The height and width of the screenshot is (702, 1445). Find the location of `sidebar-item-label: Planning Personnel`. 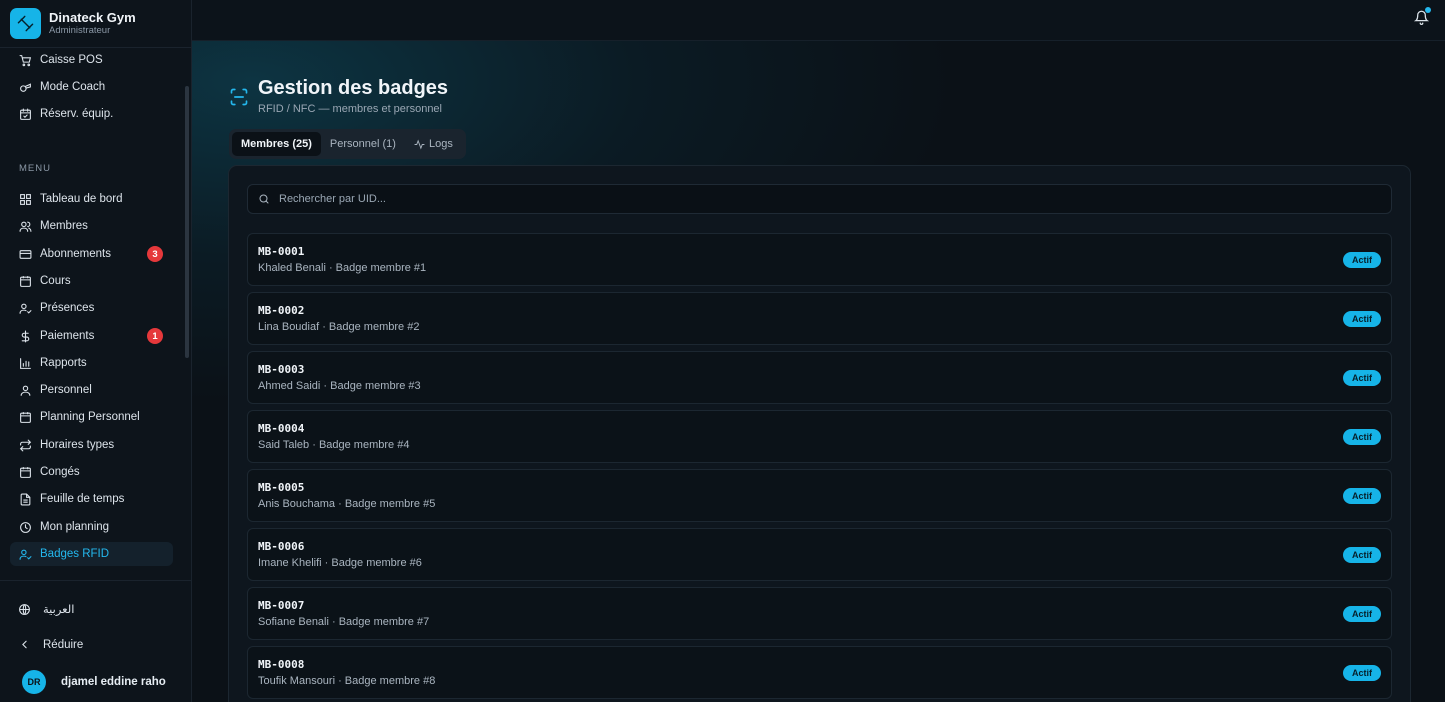

sidebar-item-label: Planning Personnel is located at coordinates (90, 417).